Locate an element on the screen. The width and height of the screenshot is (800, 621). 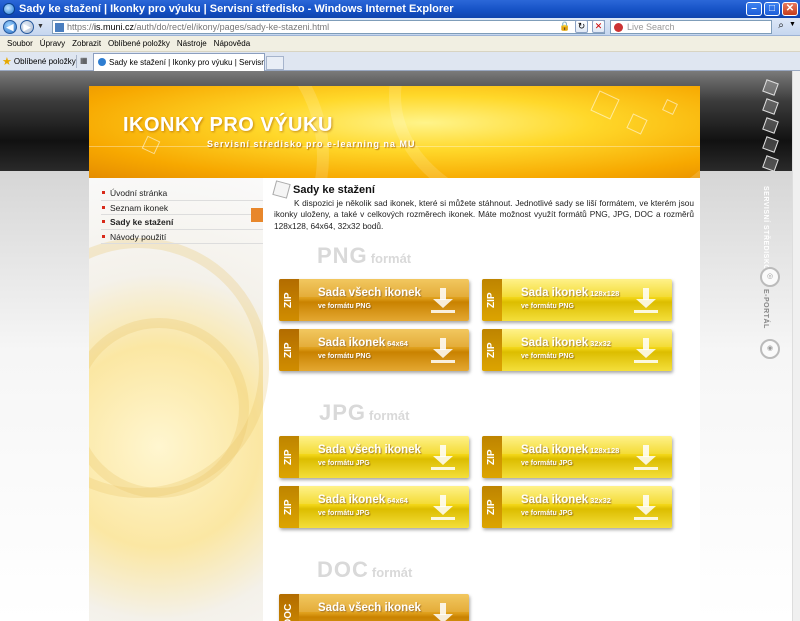
refresh-icon: ↻ is located at coordinates (581, 26).